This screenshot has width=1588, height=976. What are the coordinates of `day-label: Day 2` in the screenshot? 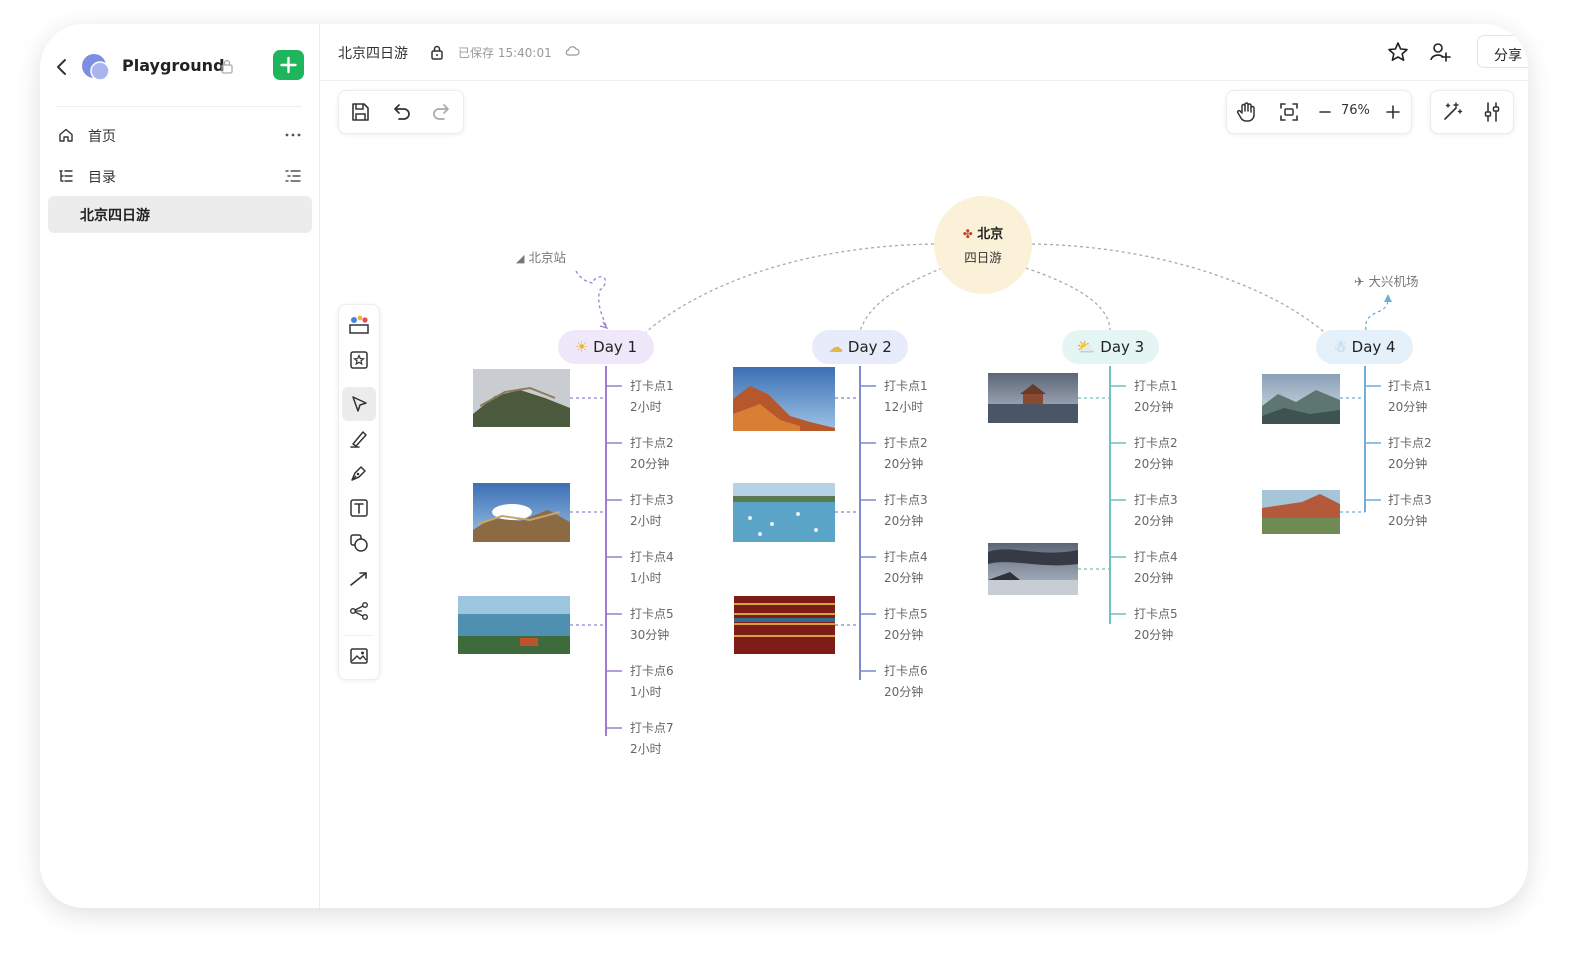 It's located at (869, 347).